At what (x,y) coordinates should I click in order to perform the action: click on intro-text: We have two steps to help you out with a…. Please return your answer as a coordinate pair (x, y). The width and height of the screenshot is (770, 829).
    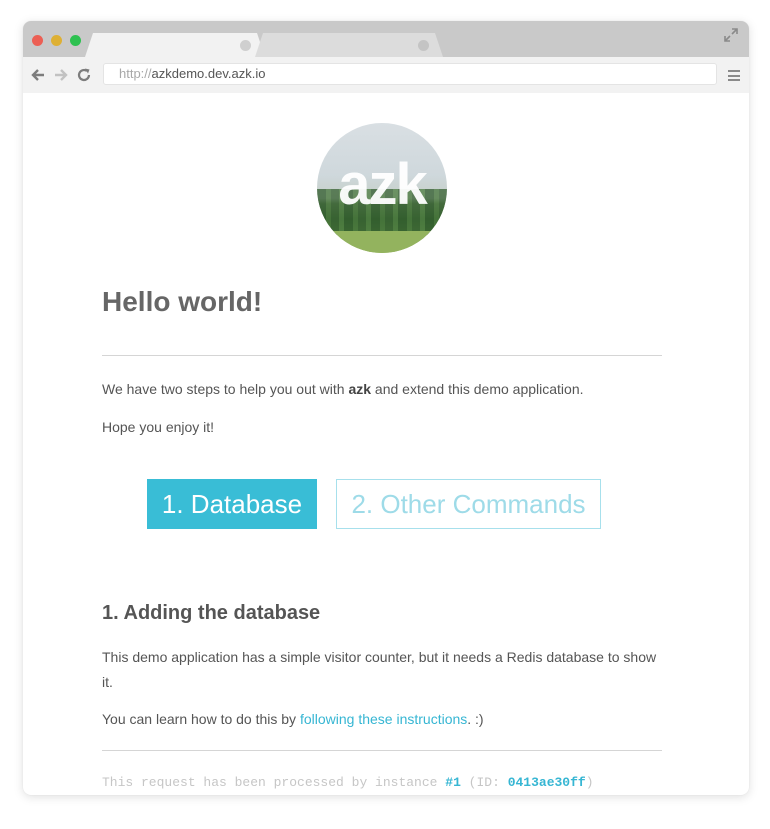
    Looking at the image, I should click on (343, 389).